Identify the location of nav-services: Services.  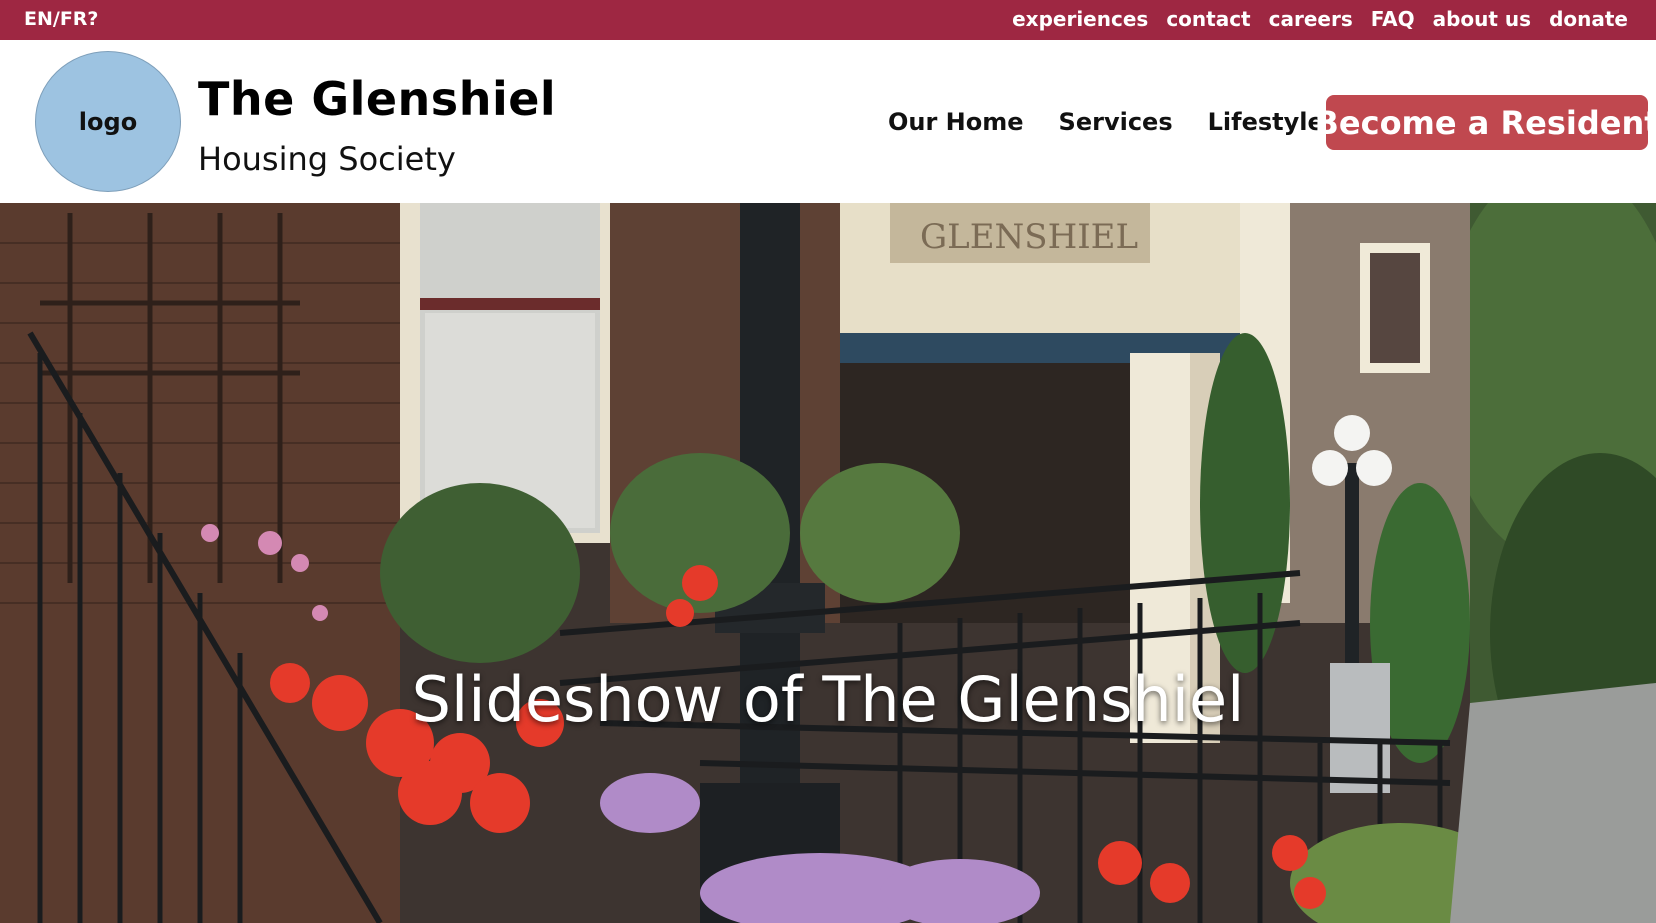
(1116, 122).